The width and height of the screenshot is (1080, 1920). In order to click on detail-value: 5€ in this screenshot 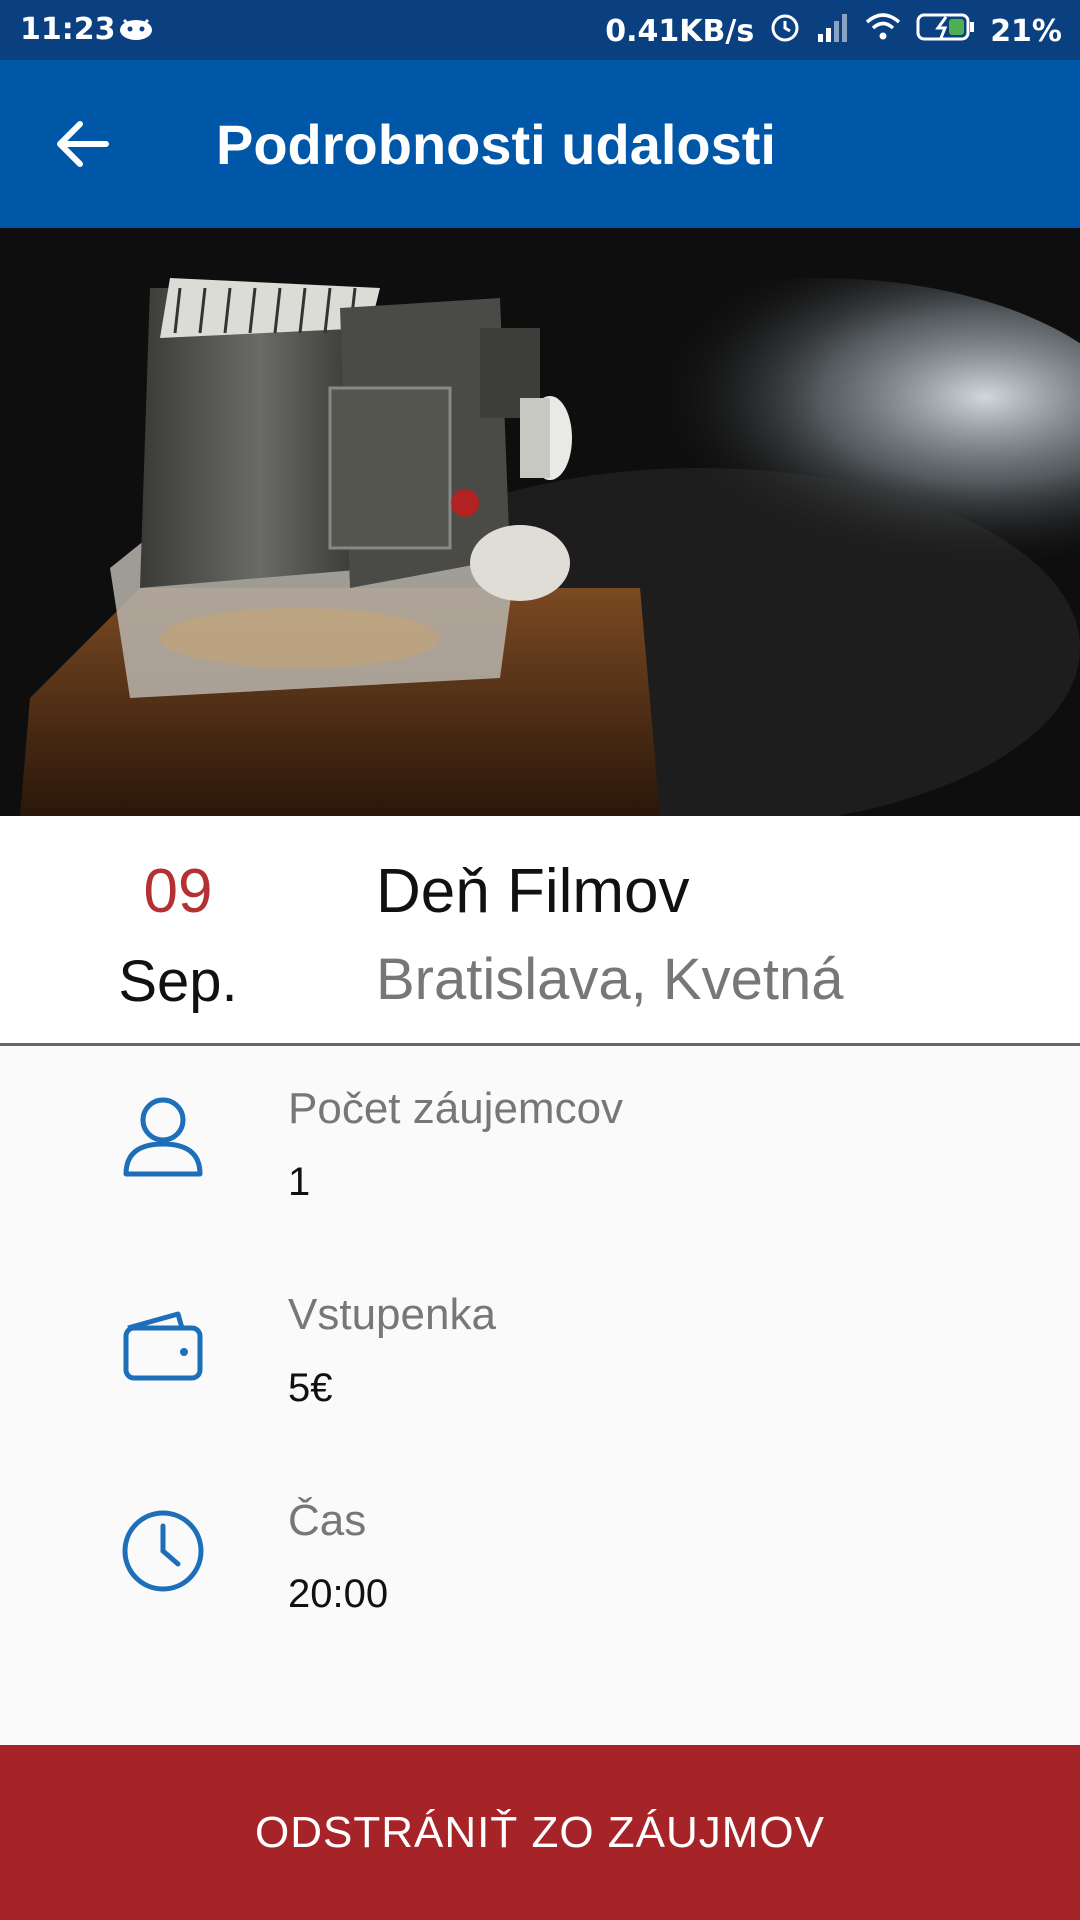, I will do `click(310, 1388)`.